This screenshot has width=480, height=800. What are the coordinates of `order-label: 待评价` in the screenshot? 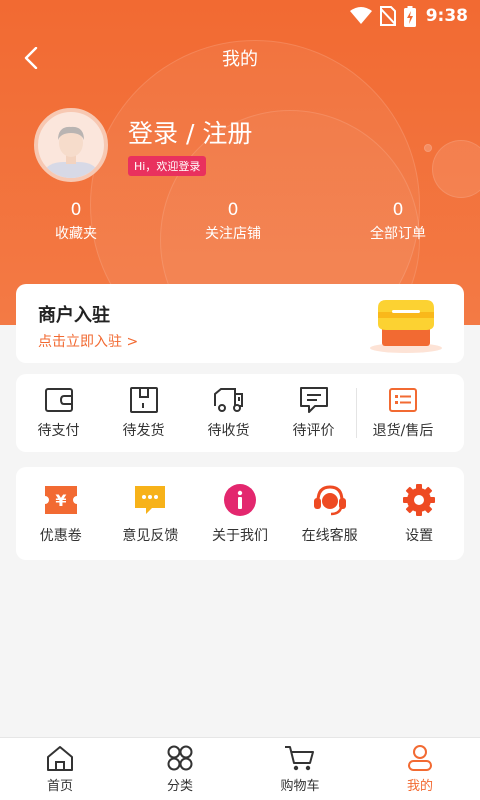 It's located at (313, 431).